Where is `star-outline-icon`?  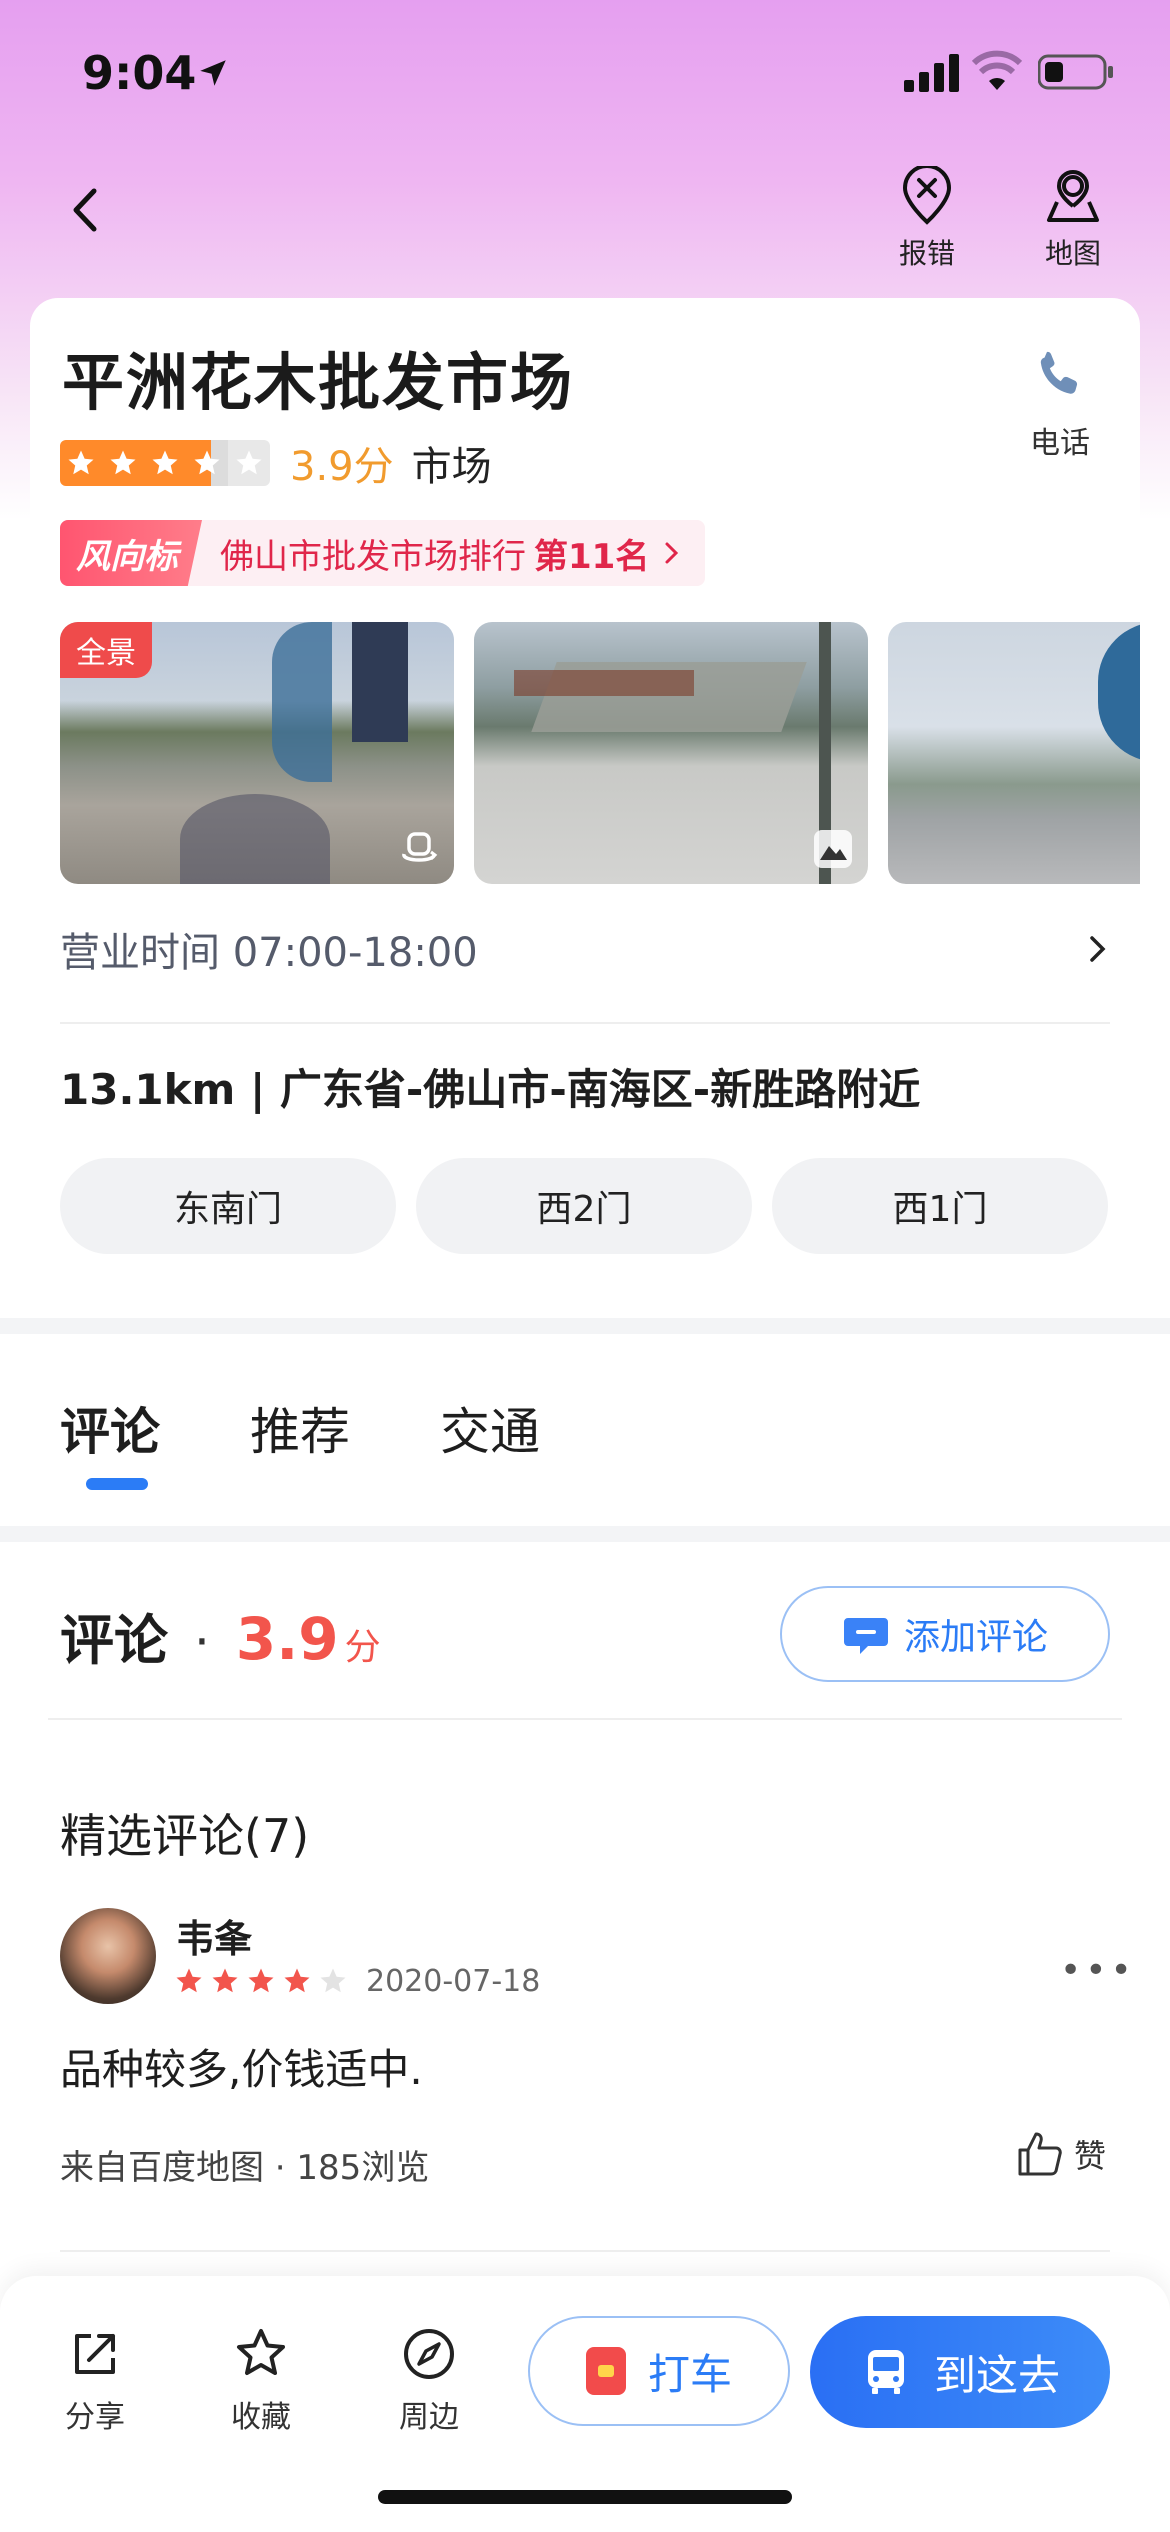 star-outline-icon is located at coordinates (261, 2352).